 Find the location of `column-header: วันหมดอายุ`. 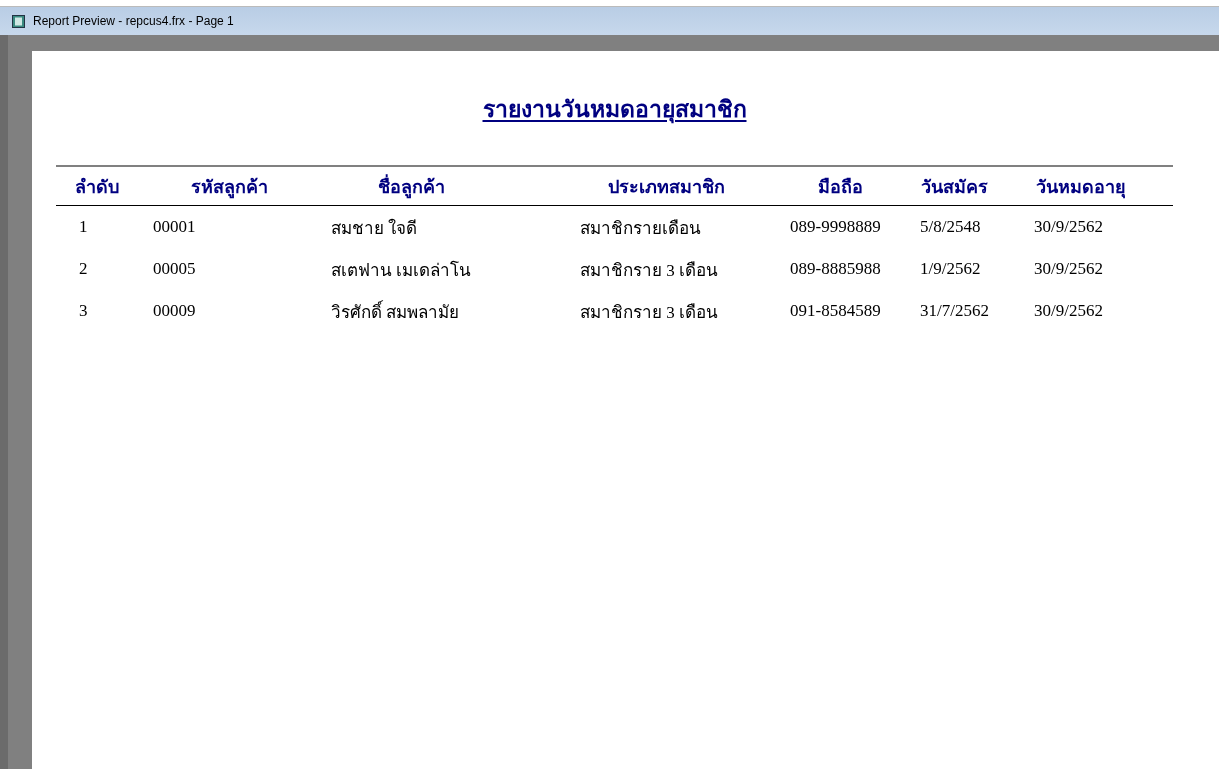

column-header: วันหมดอายุ is located at coordinates (1081, 188).